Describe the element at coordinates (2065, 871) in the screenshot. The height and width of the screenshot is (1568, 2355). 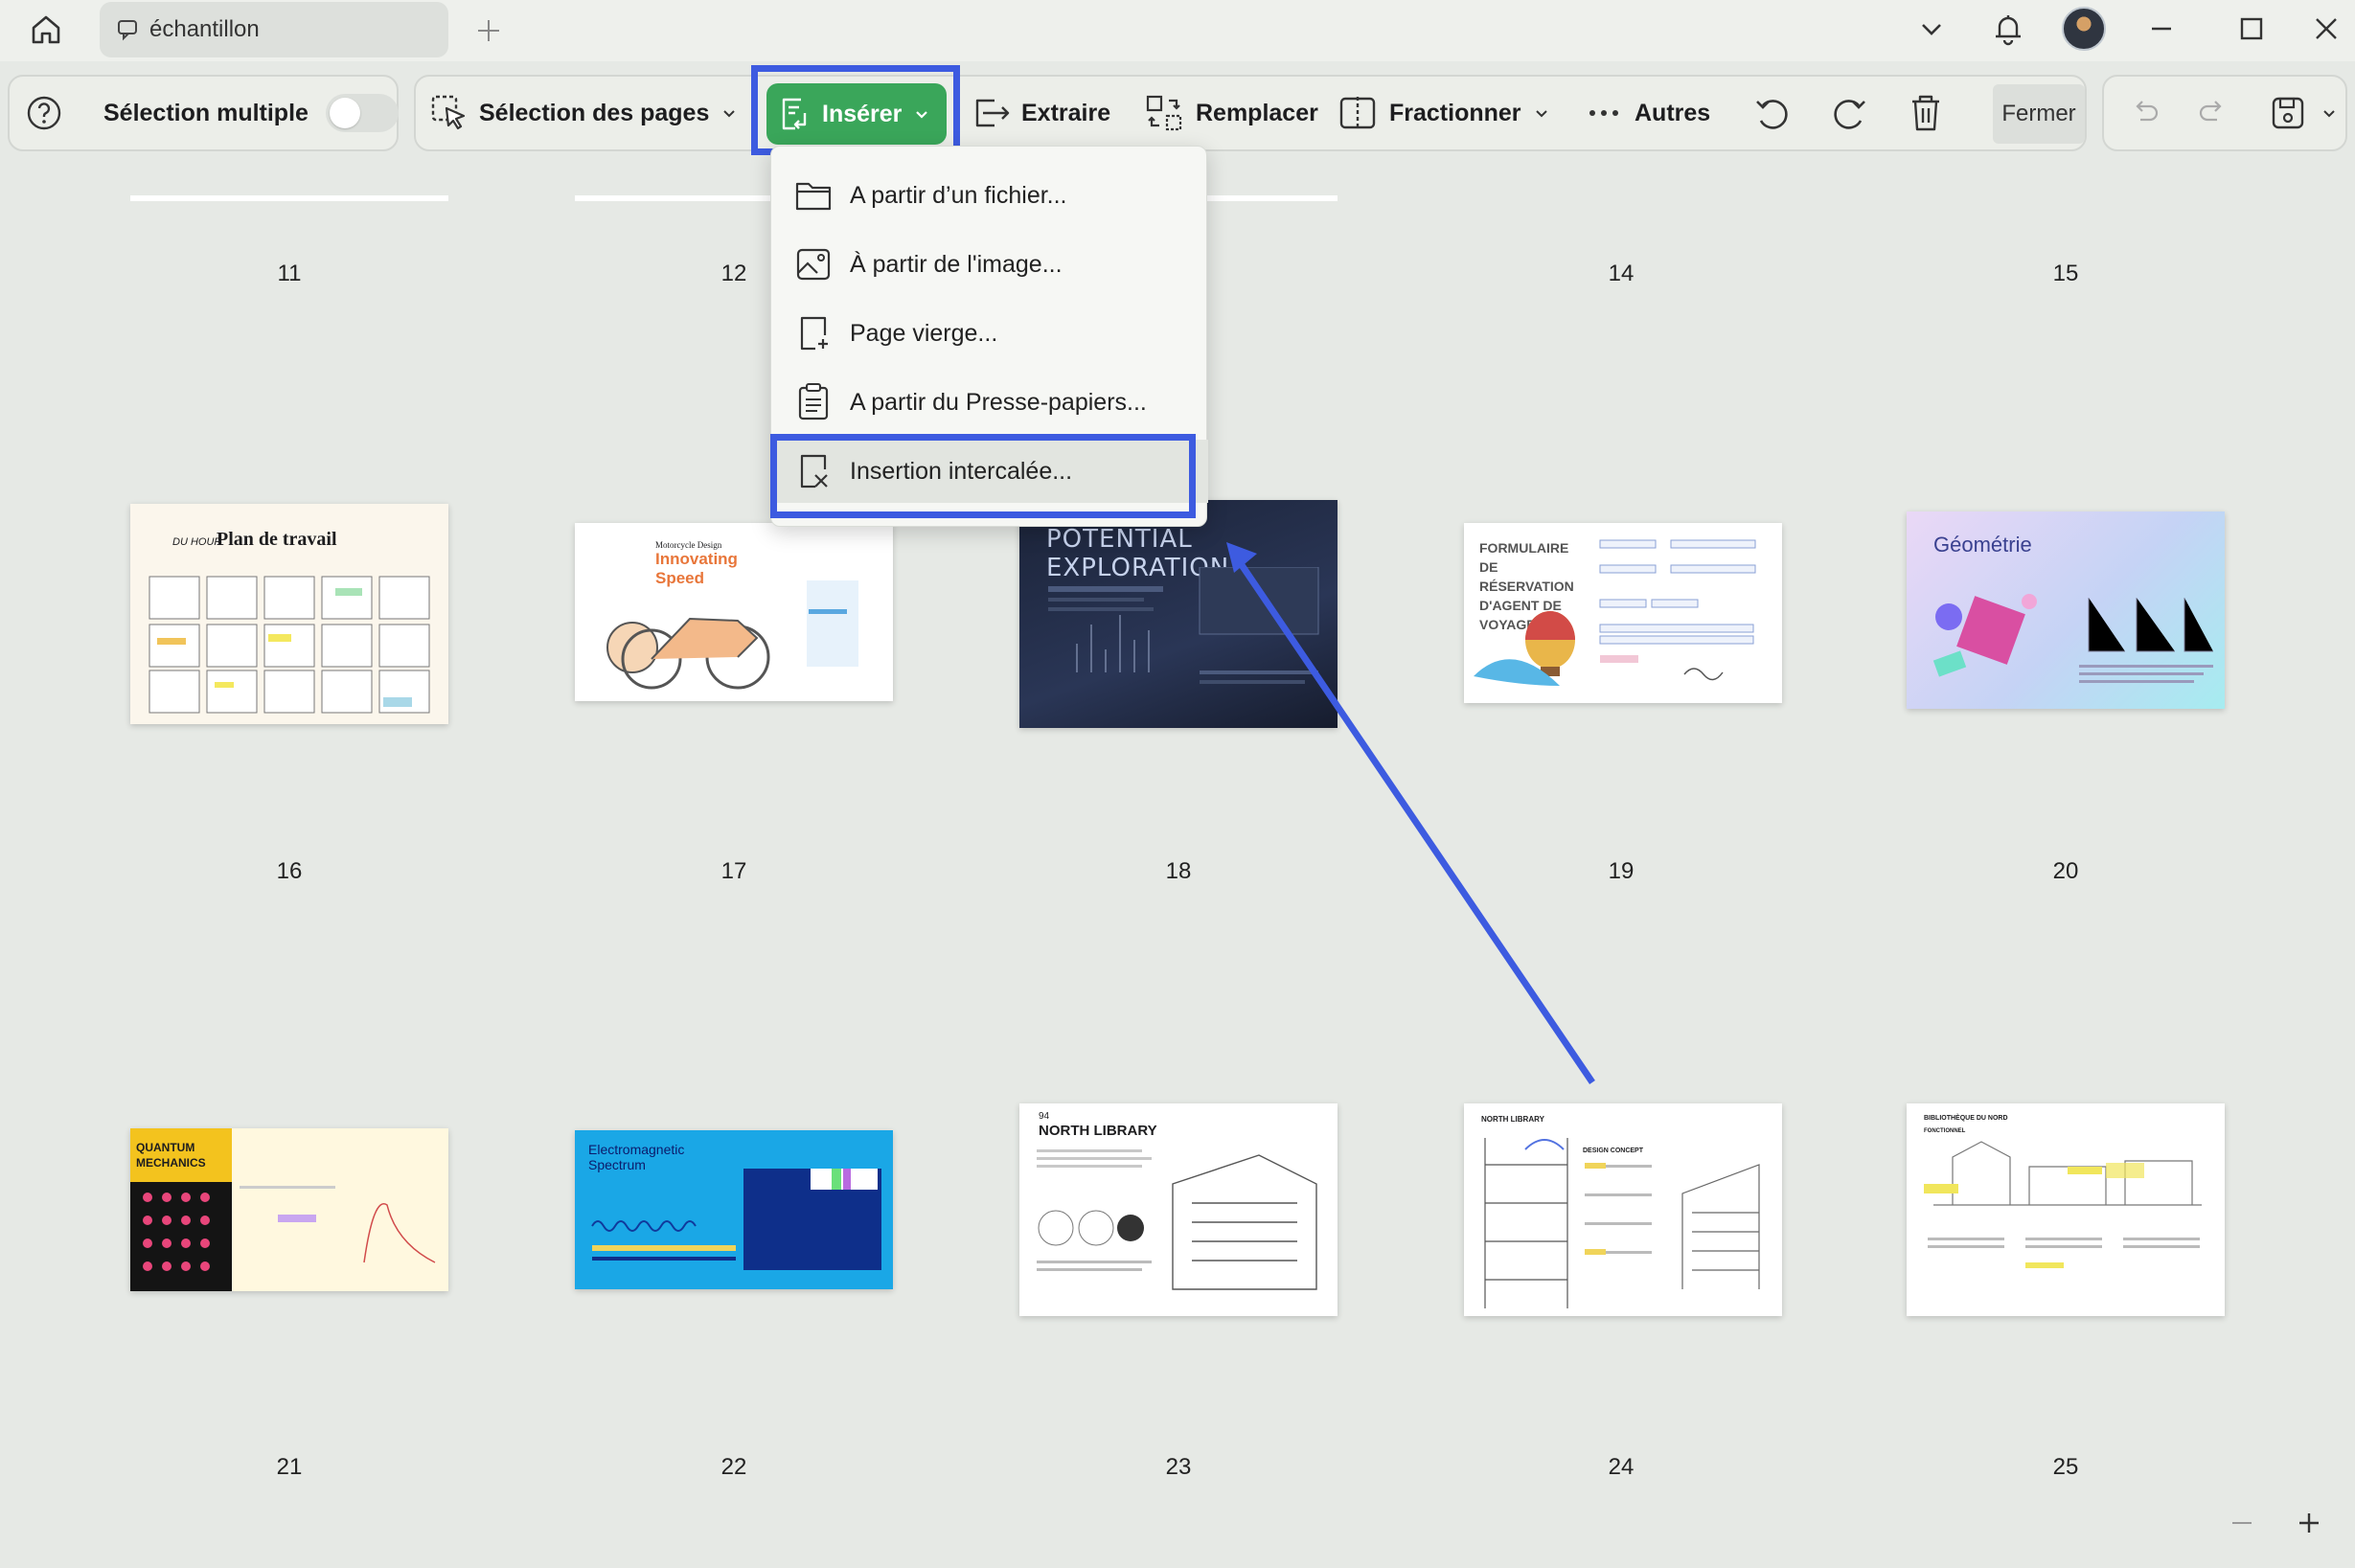
I see `page-number: 20` at that location.